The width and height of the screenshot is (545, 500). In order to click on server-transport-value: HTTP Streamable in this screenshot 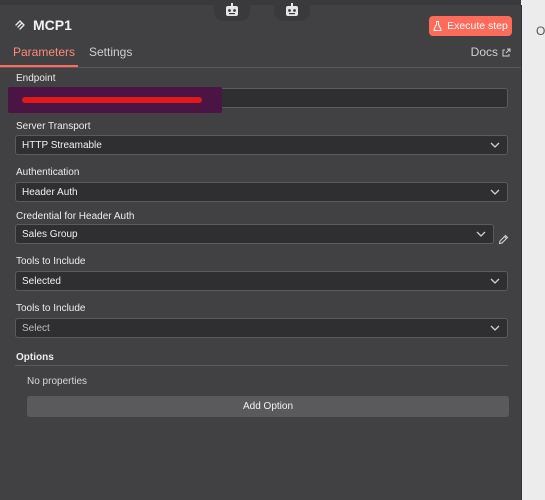, I will do `click(62, 145)`.